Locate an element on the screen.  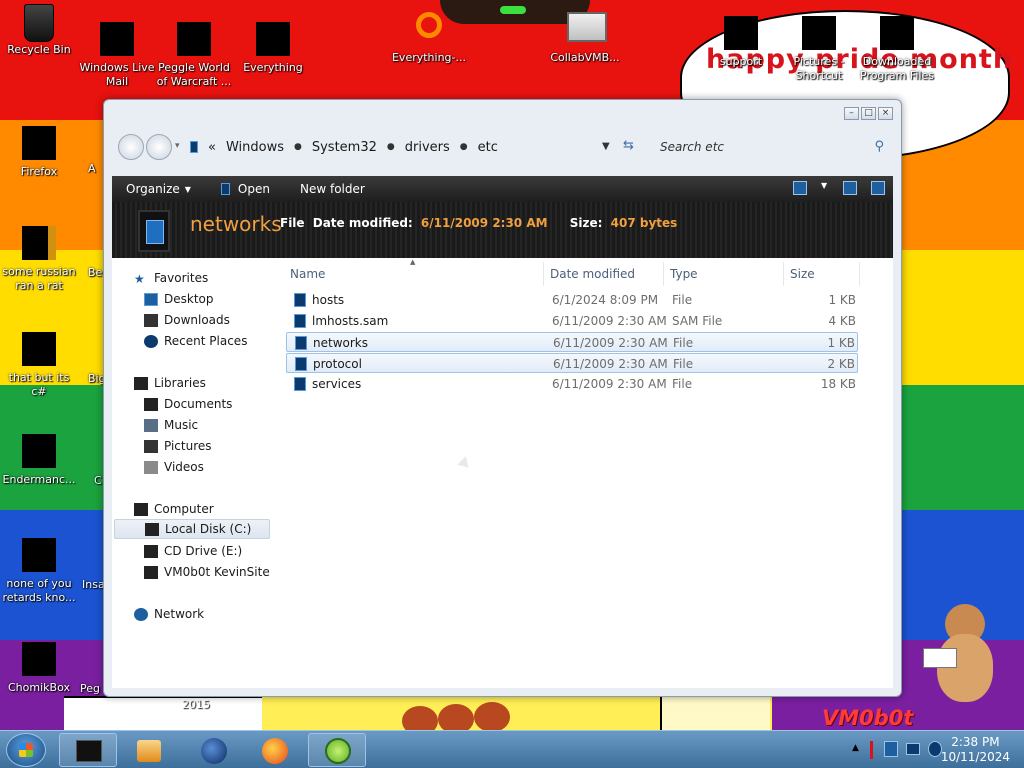
breadcrumb-overflow-icon: « is located at coordinates (212, 147).